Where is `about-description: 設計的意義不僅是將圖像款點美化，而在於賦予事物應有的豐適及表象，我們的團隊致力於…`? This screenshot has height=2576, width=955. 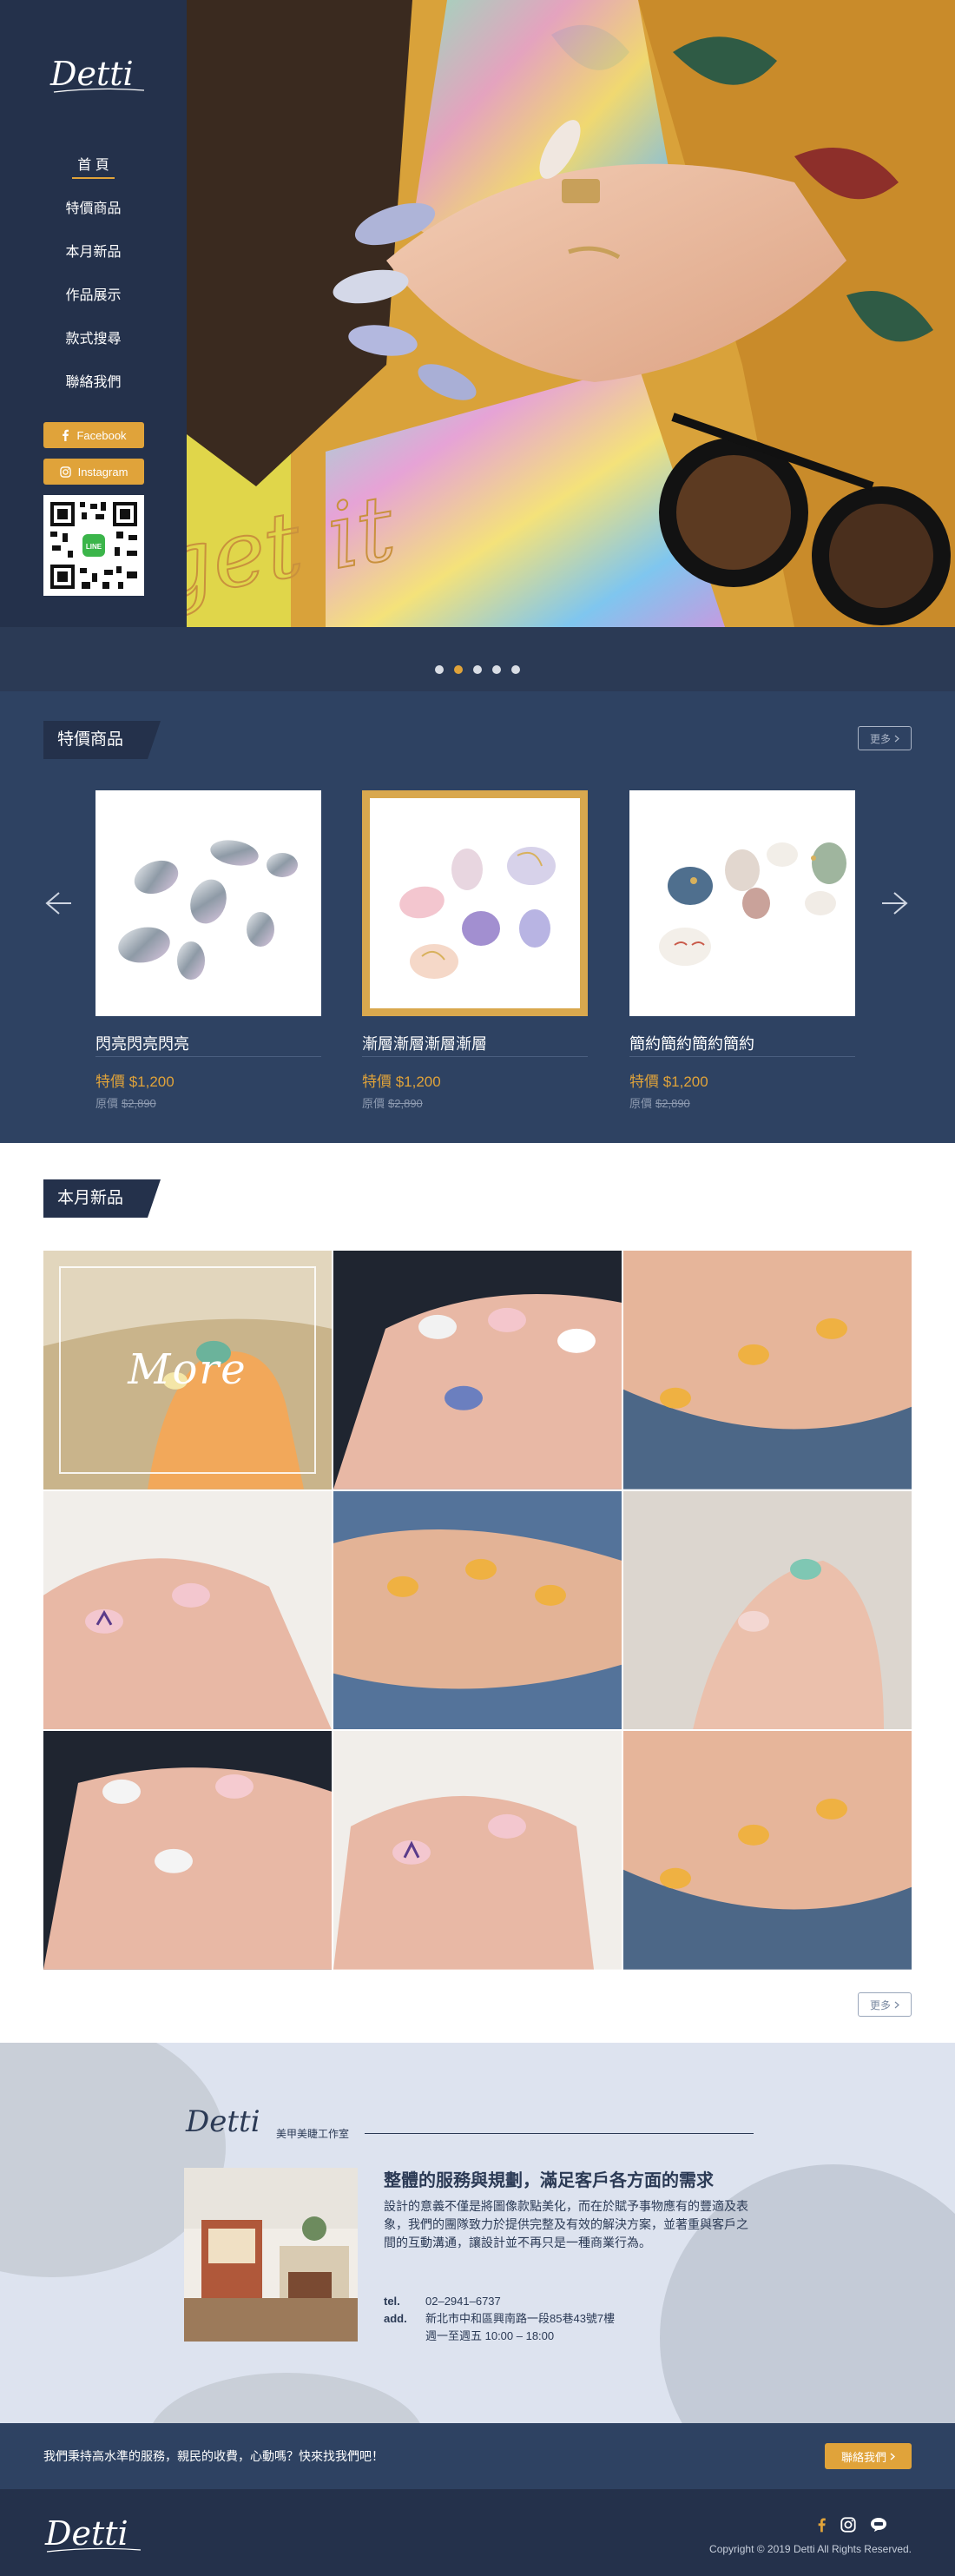
about-description: 設計的意義不僅是將圖像款點美化，而在於賦予事物應有的豐適及表象，我們的團隊致力於… is located at coordinates (566, 2224).